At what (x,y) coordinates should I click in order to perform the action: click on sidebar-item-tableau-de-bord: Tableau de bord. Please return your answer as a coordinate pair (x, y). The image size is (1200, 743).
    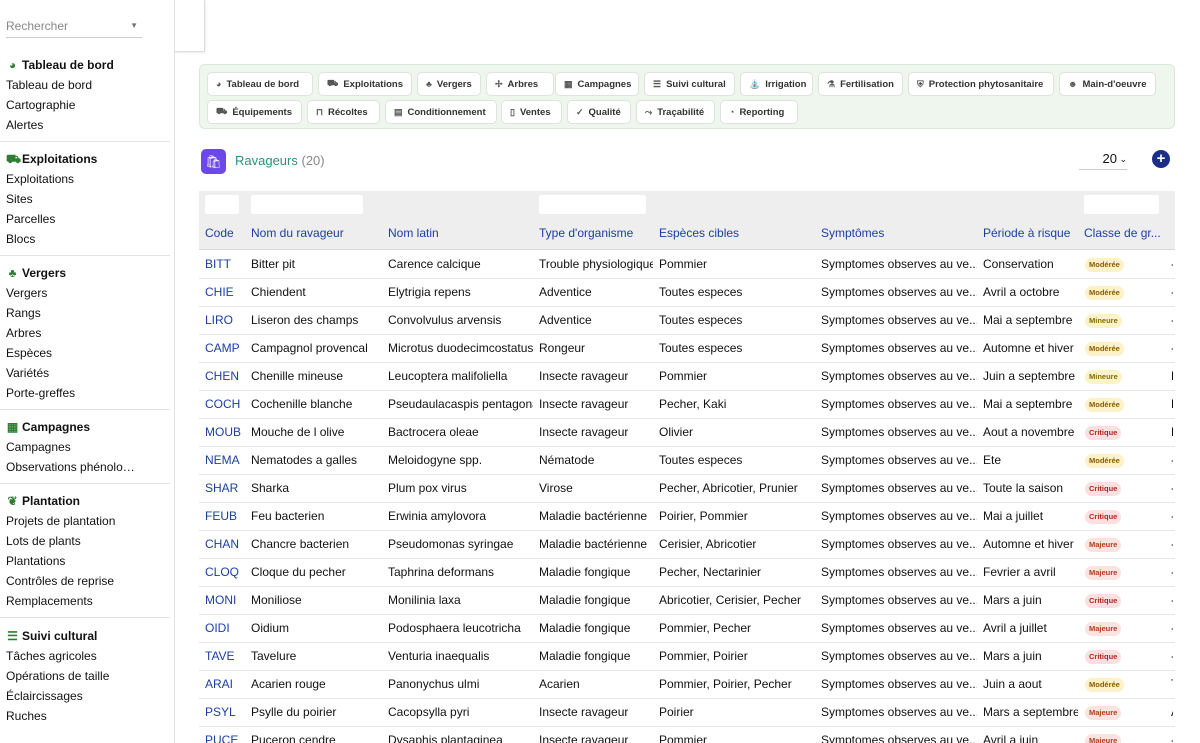
    Looking at the image, I should click on (70, 85).